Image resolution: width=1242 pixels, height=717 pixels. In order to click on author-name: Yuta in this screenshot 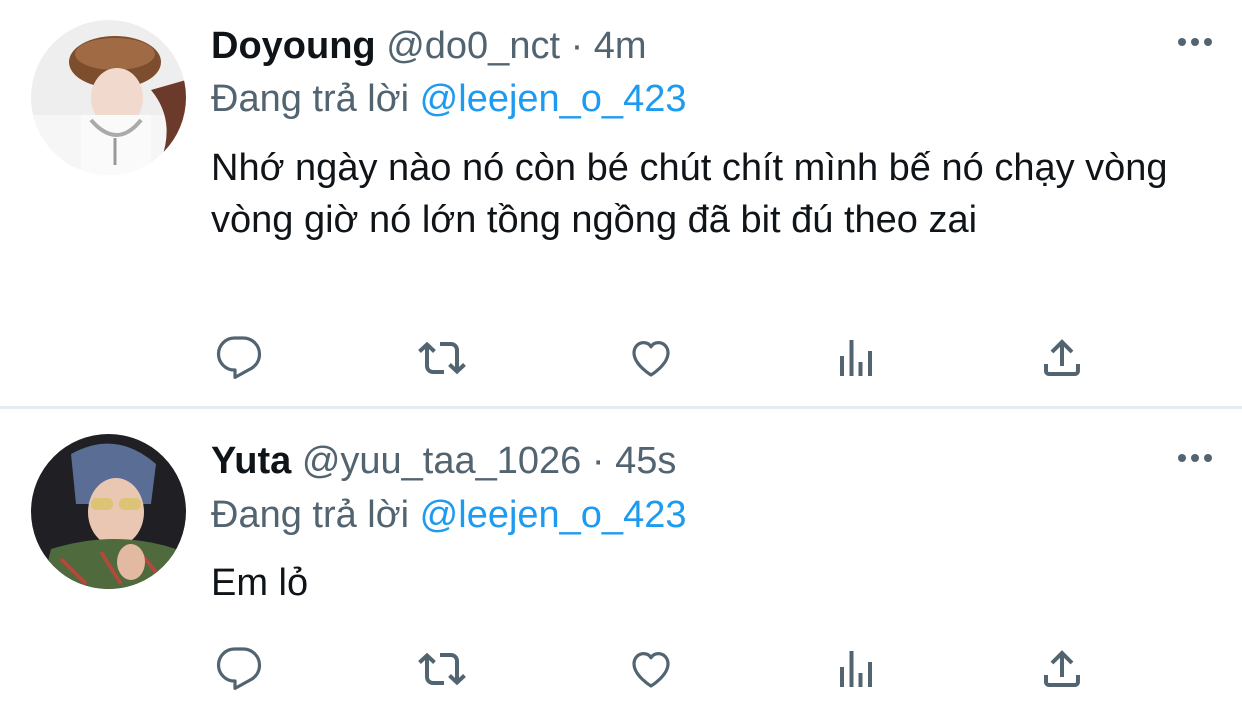, I will do `click(251, 461)`.